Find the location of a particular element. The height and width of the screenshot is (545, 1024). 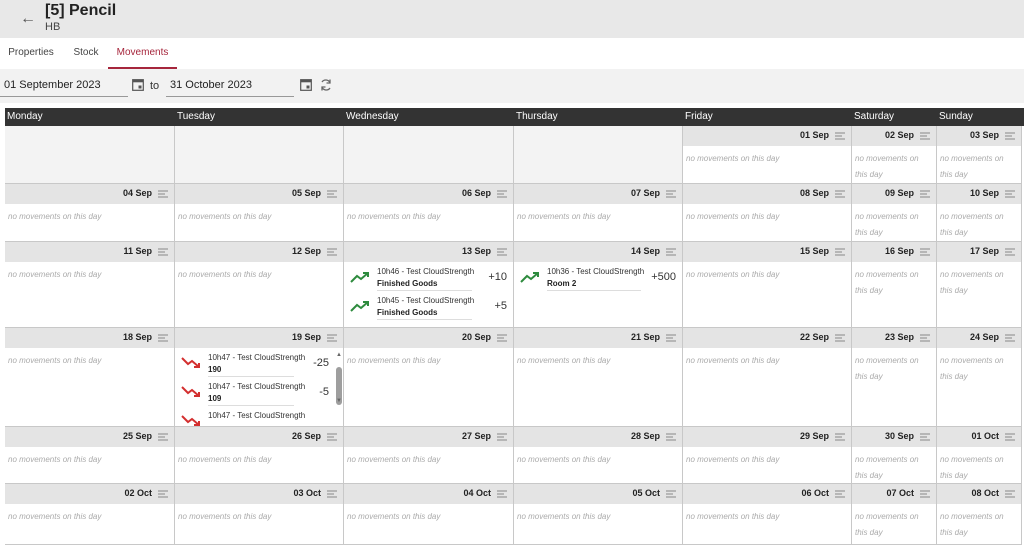

movement-item: 10h36 - Test CloudStrength Room 2 +500 is located at coordinates (598, 279).